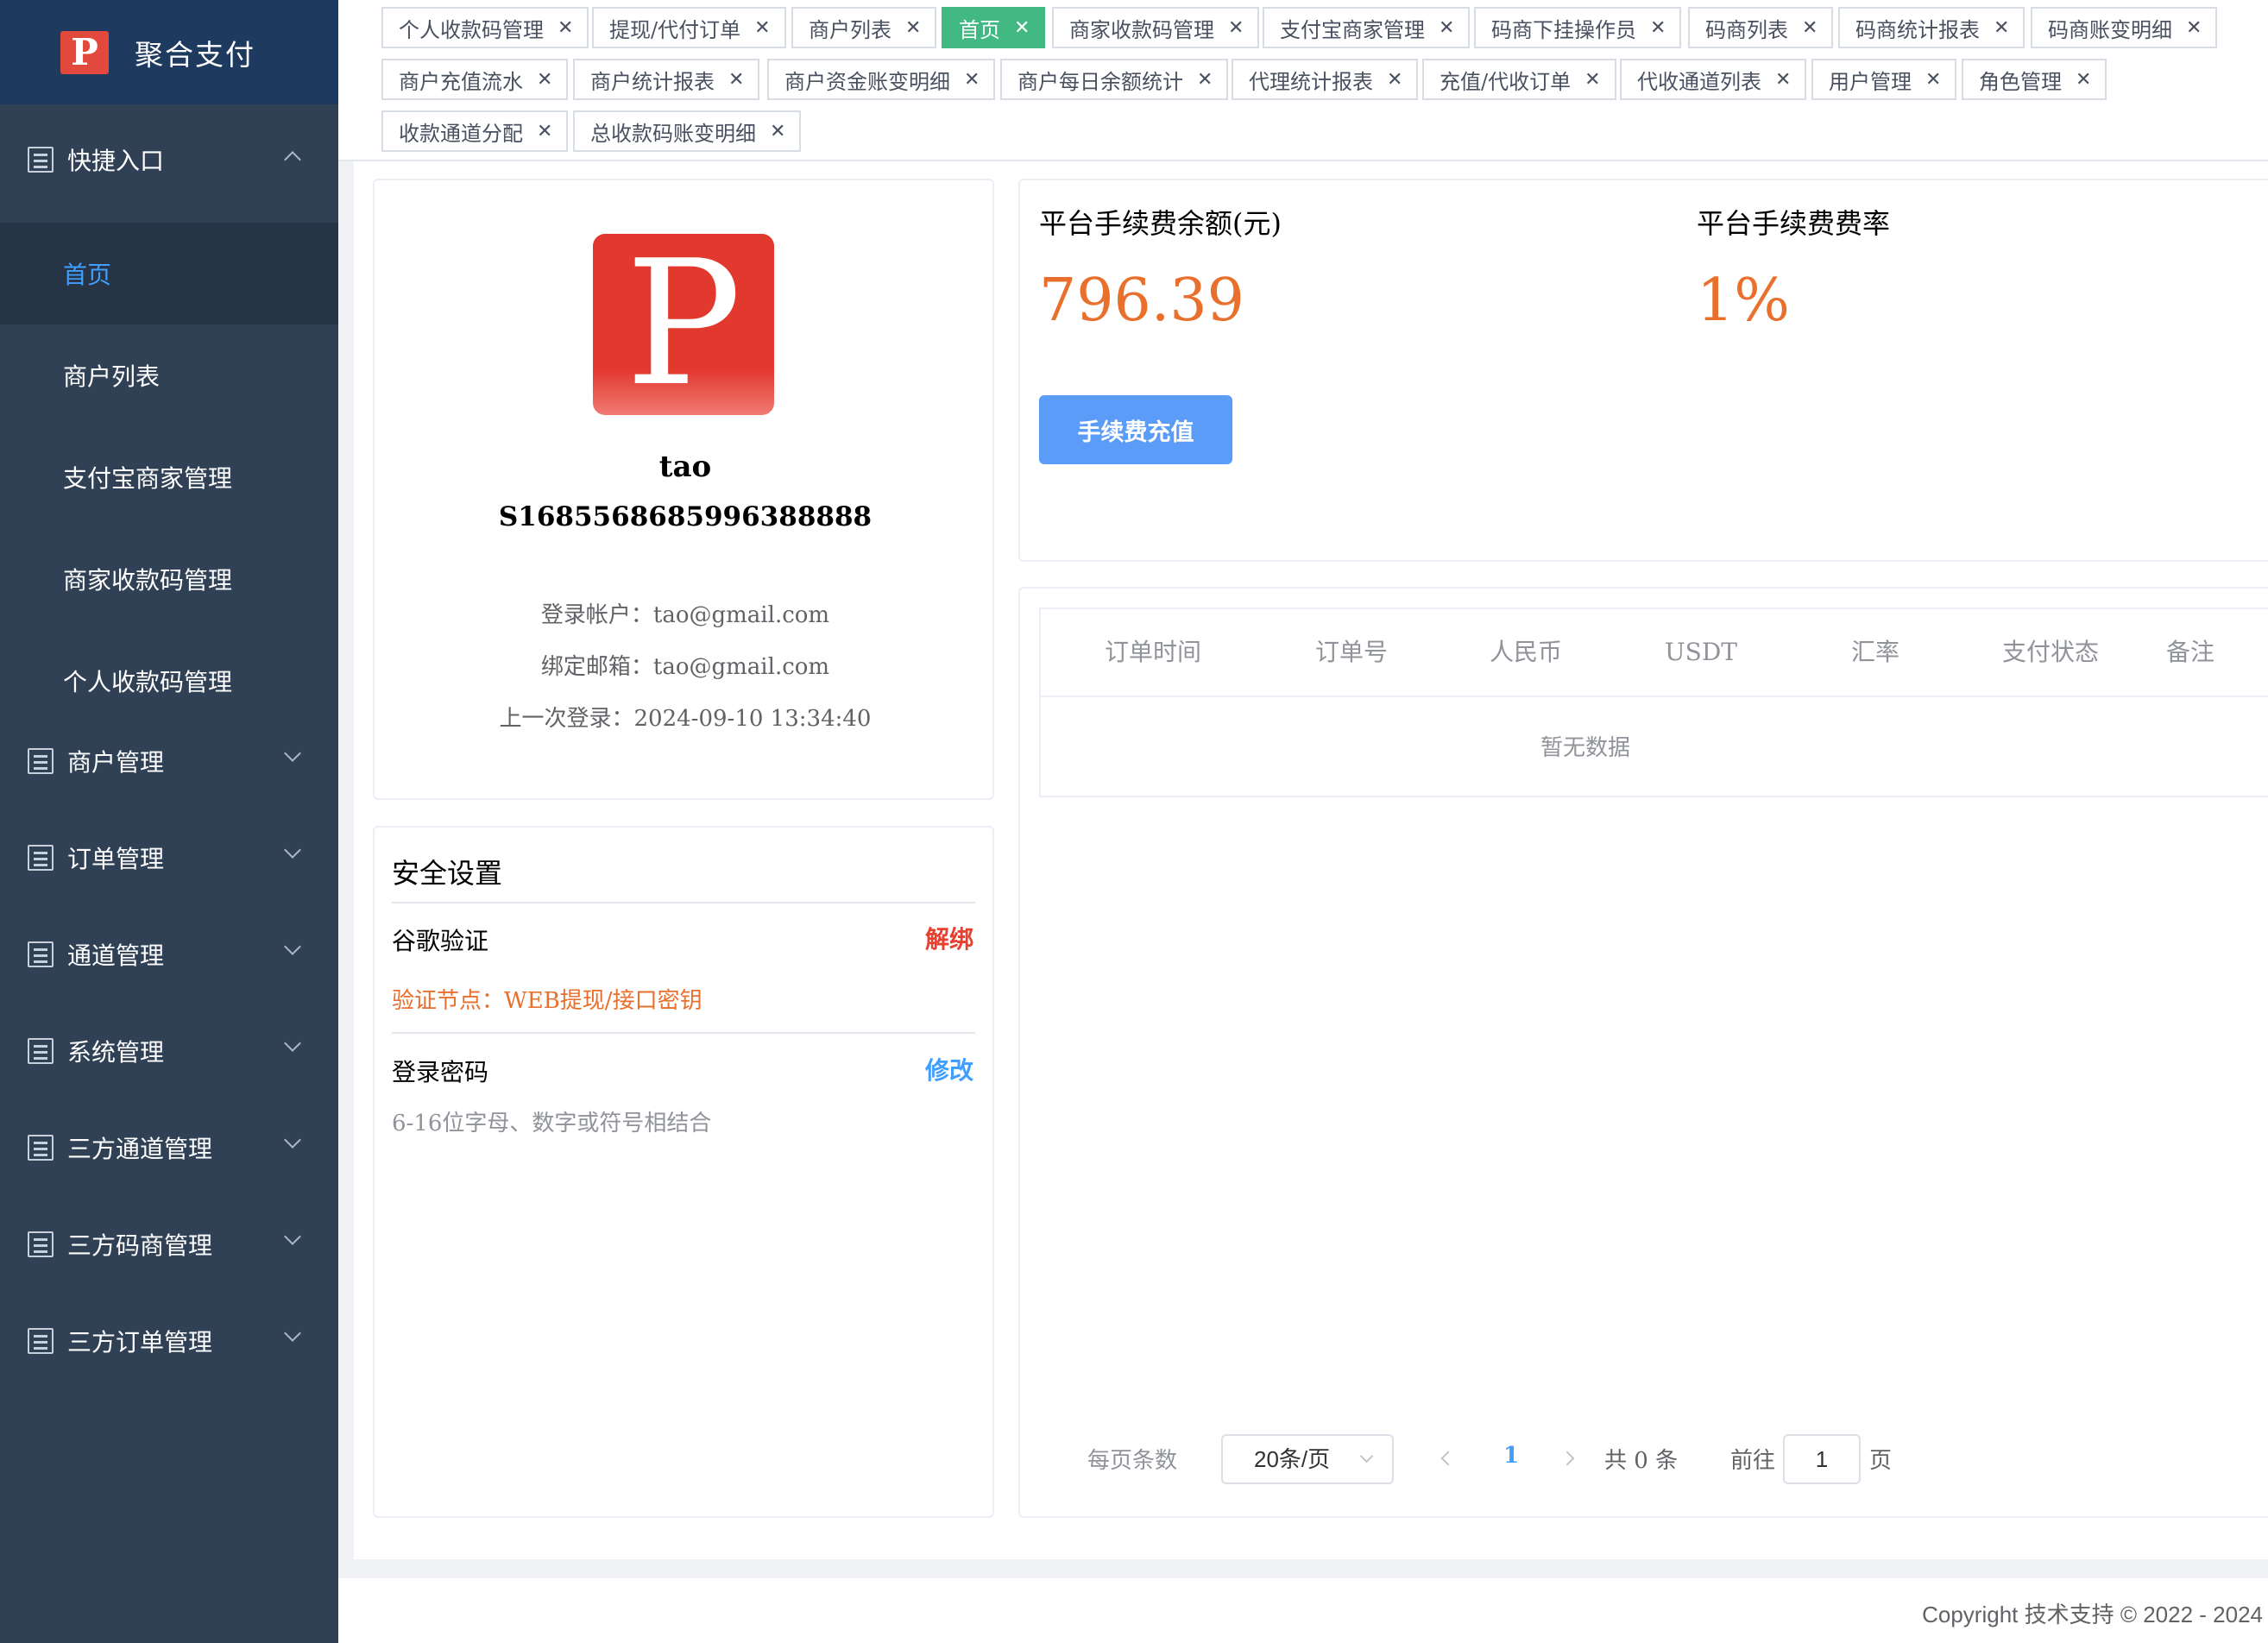  Describe the element at coordinates (1153, 652) in the screenshot. I see `column-order-time: 订单时间` at that location.